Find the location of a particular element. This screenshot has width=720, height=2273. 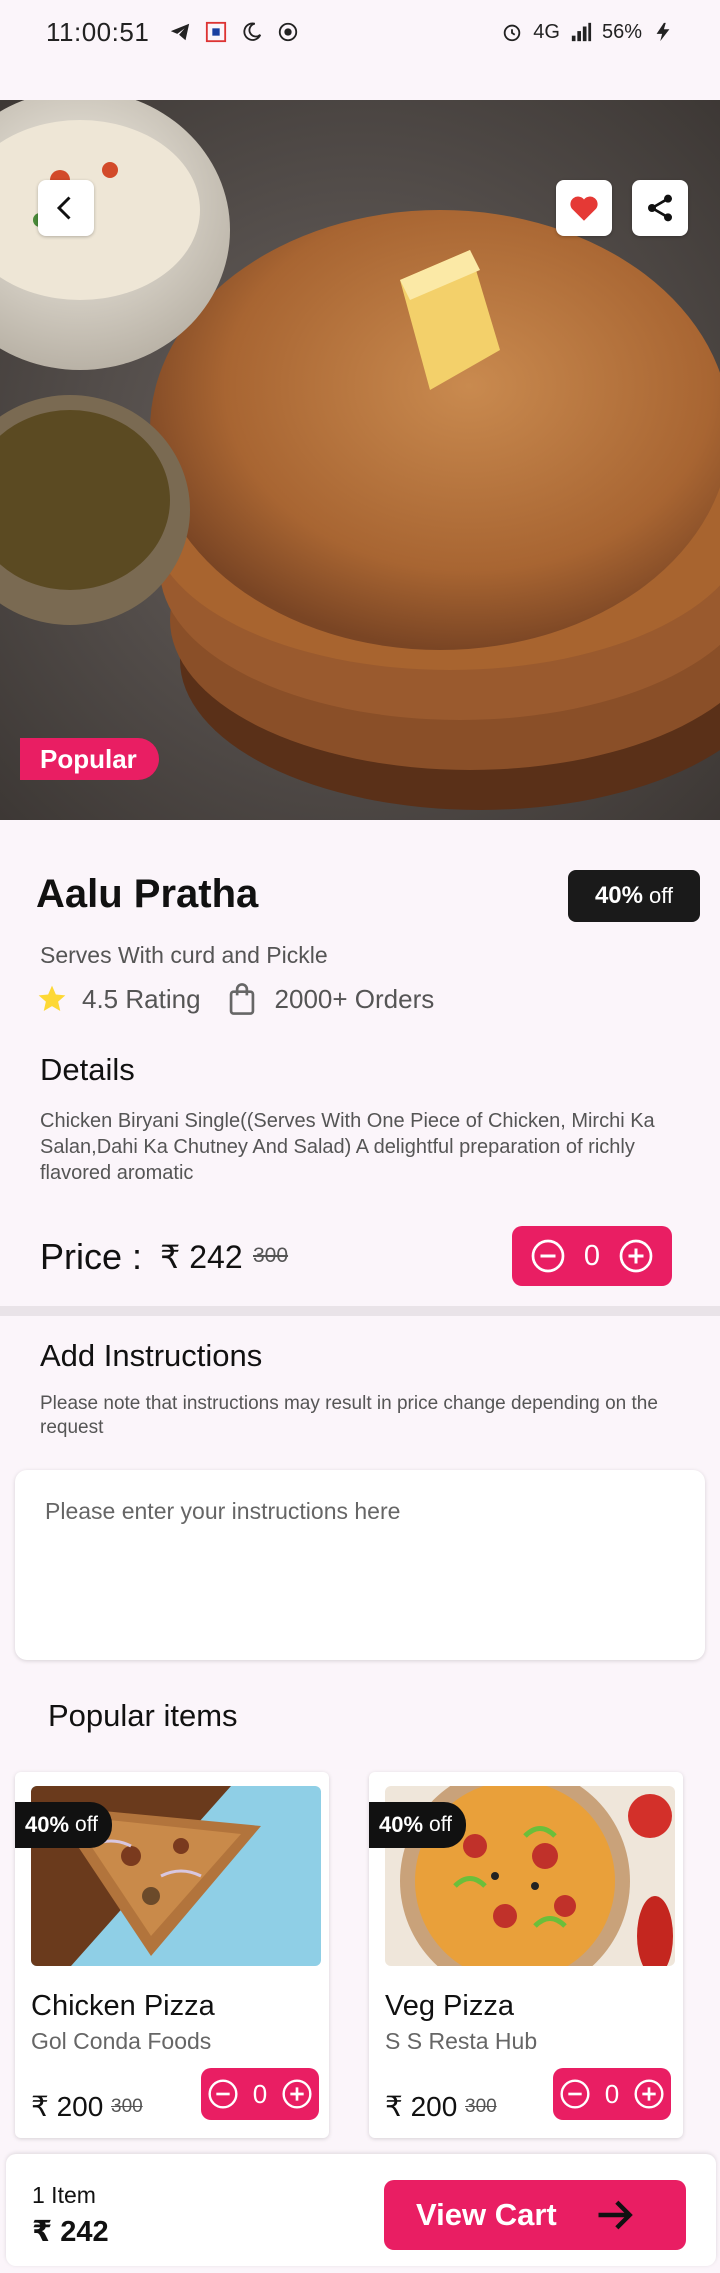

favorite-button is located at coordinates (584, 208).